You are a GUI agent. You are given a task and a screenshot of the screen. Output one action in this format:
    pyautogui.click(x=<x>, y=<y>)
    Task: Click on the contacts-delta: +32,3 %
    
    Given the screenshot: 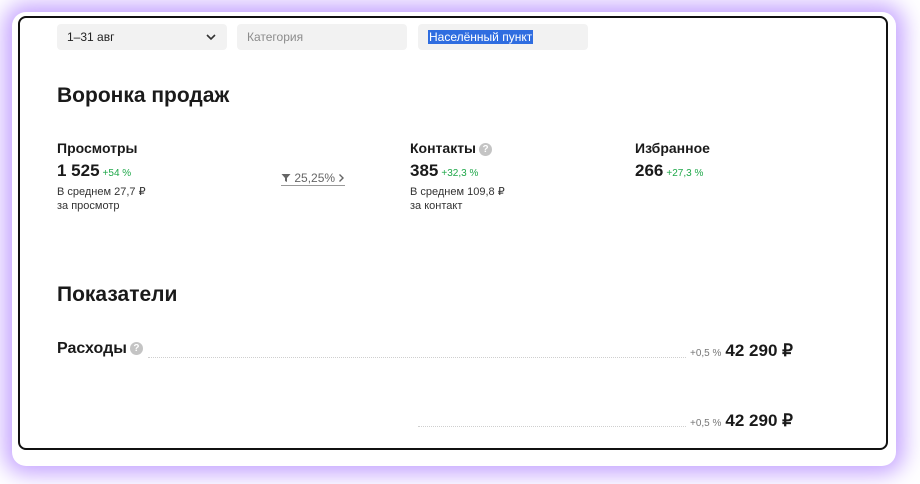 What is the action you would take?
    pyautogui.click(x=460, y=173)
    